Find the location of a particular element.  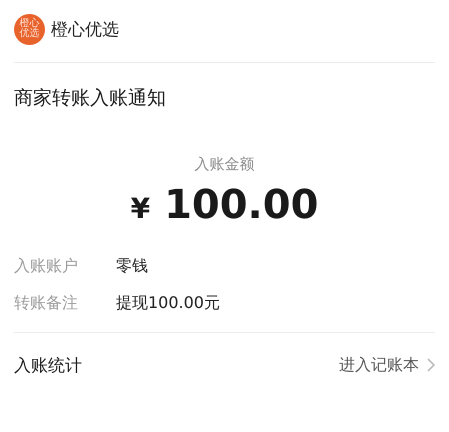

detail-value: 提现100.00元 is located at coordinates (168, 303).